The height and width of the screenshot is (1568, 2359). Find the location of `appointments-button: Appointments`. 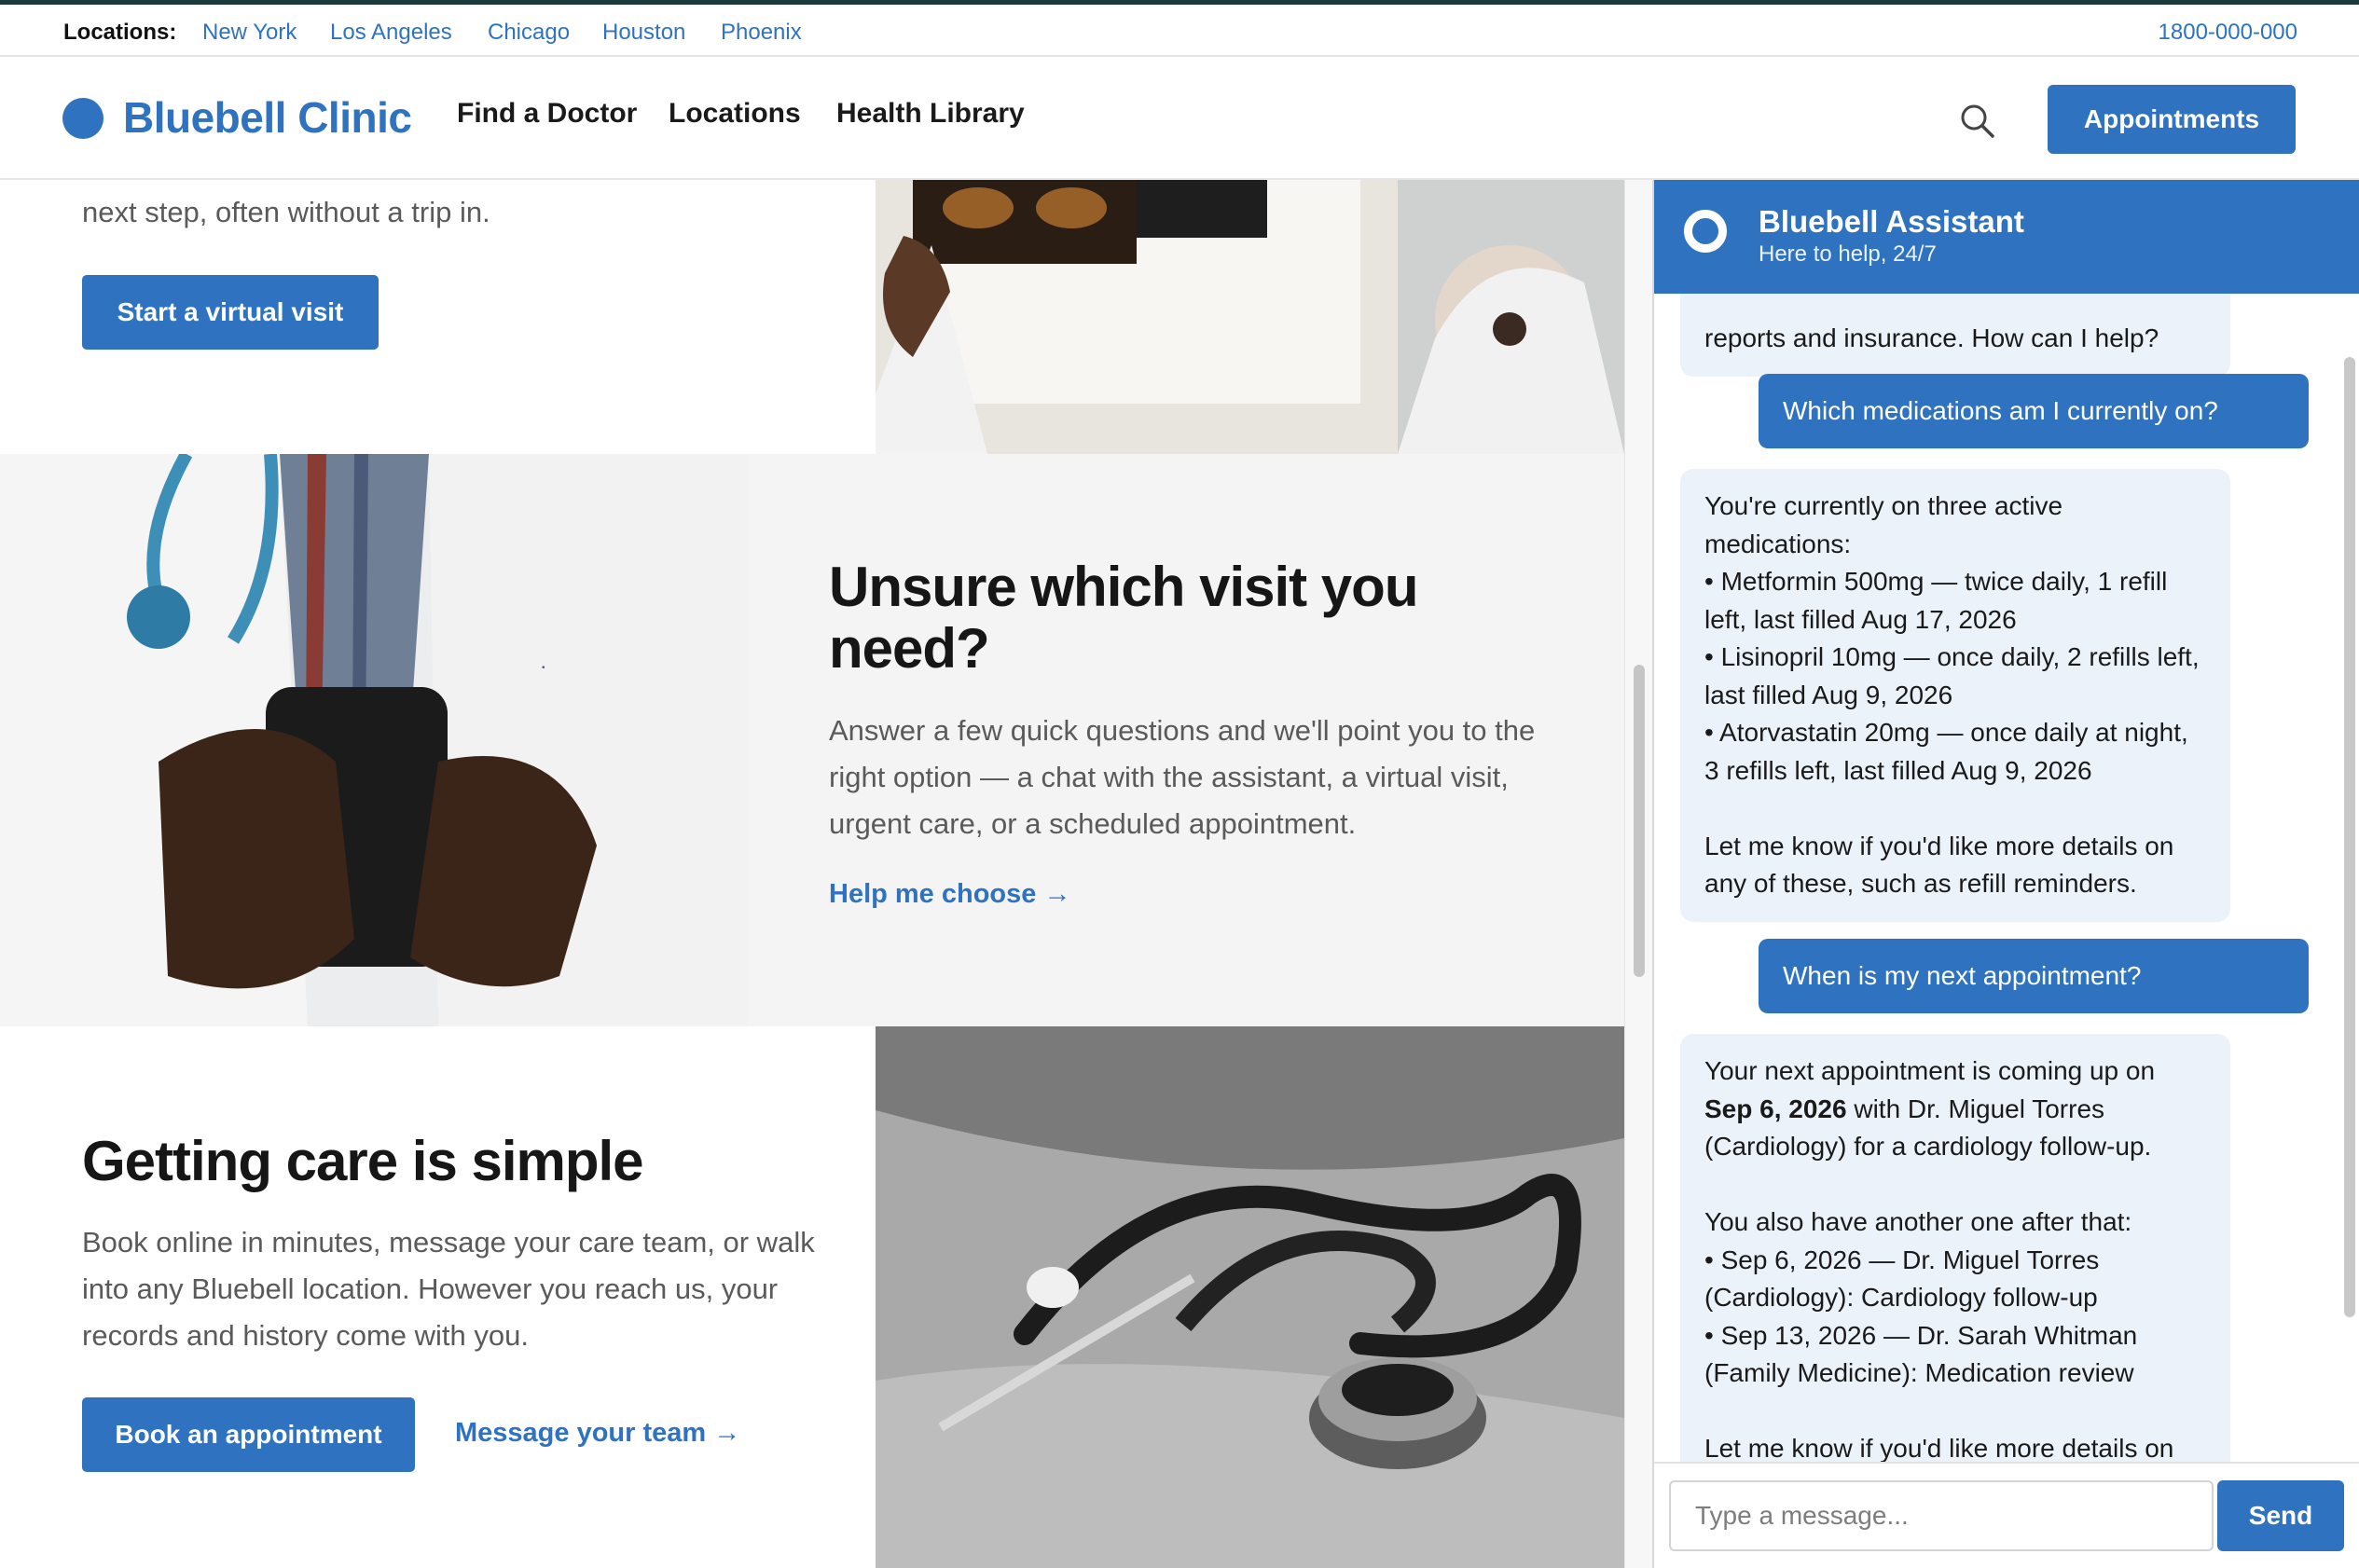

appointments-button: Appointments is located at coordinates (2172, 119).